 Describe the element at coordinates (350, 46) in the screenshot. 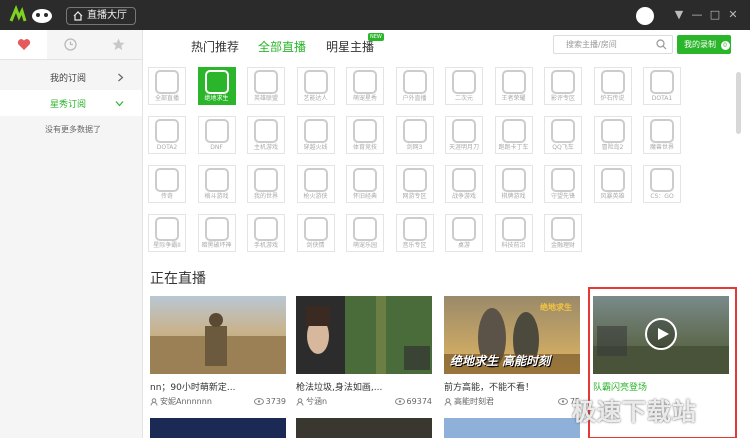

I see `tab-star-hosts: 明星主播` at that location.